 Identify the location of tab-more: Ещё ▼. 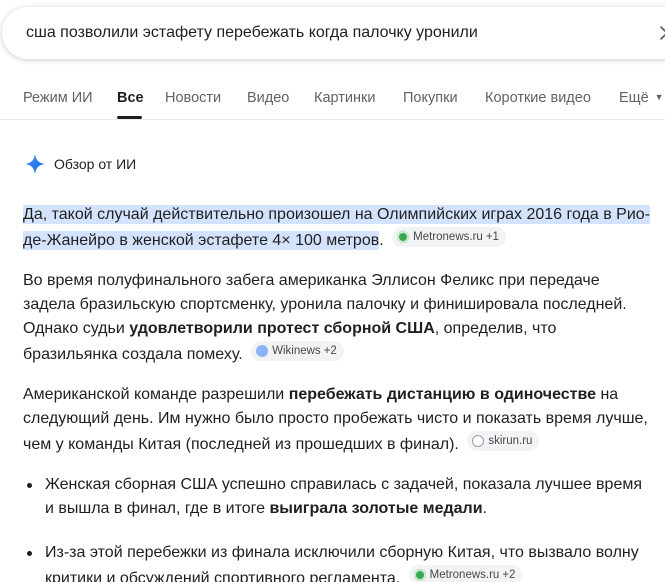
(641, 98).